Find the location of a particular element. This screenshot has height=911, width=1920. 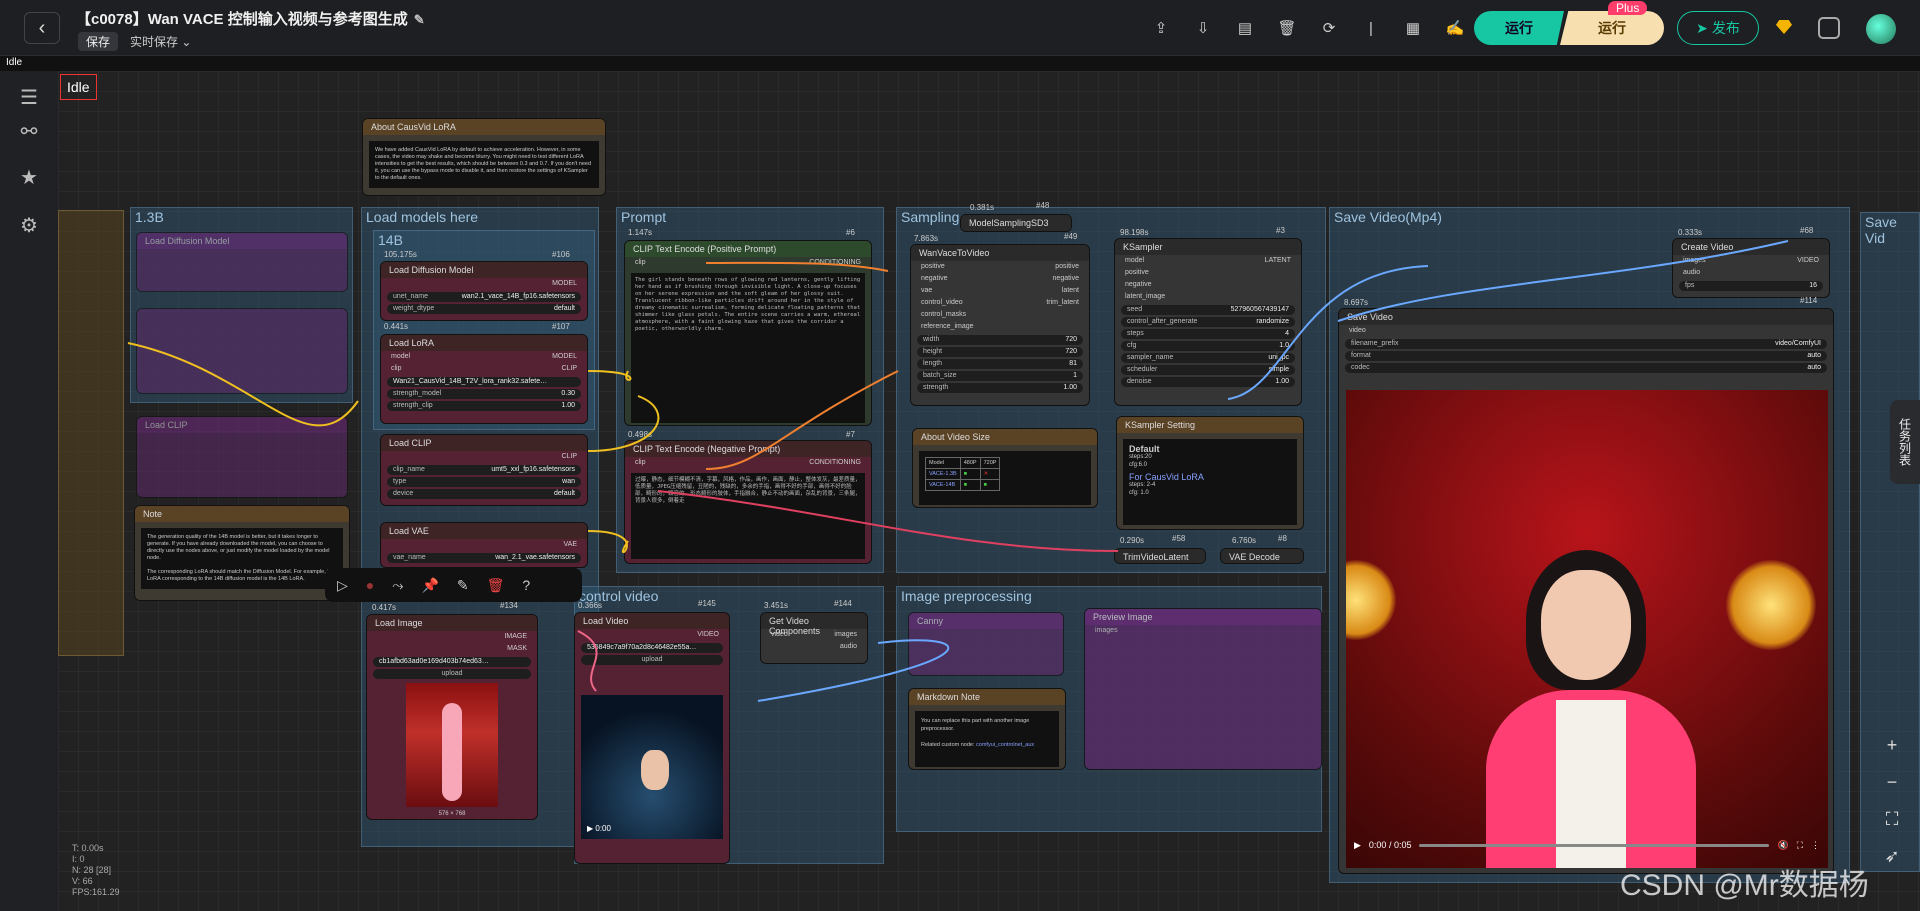

publish-button: ➤ 发布 is located at coordinates (1718, 28).